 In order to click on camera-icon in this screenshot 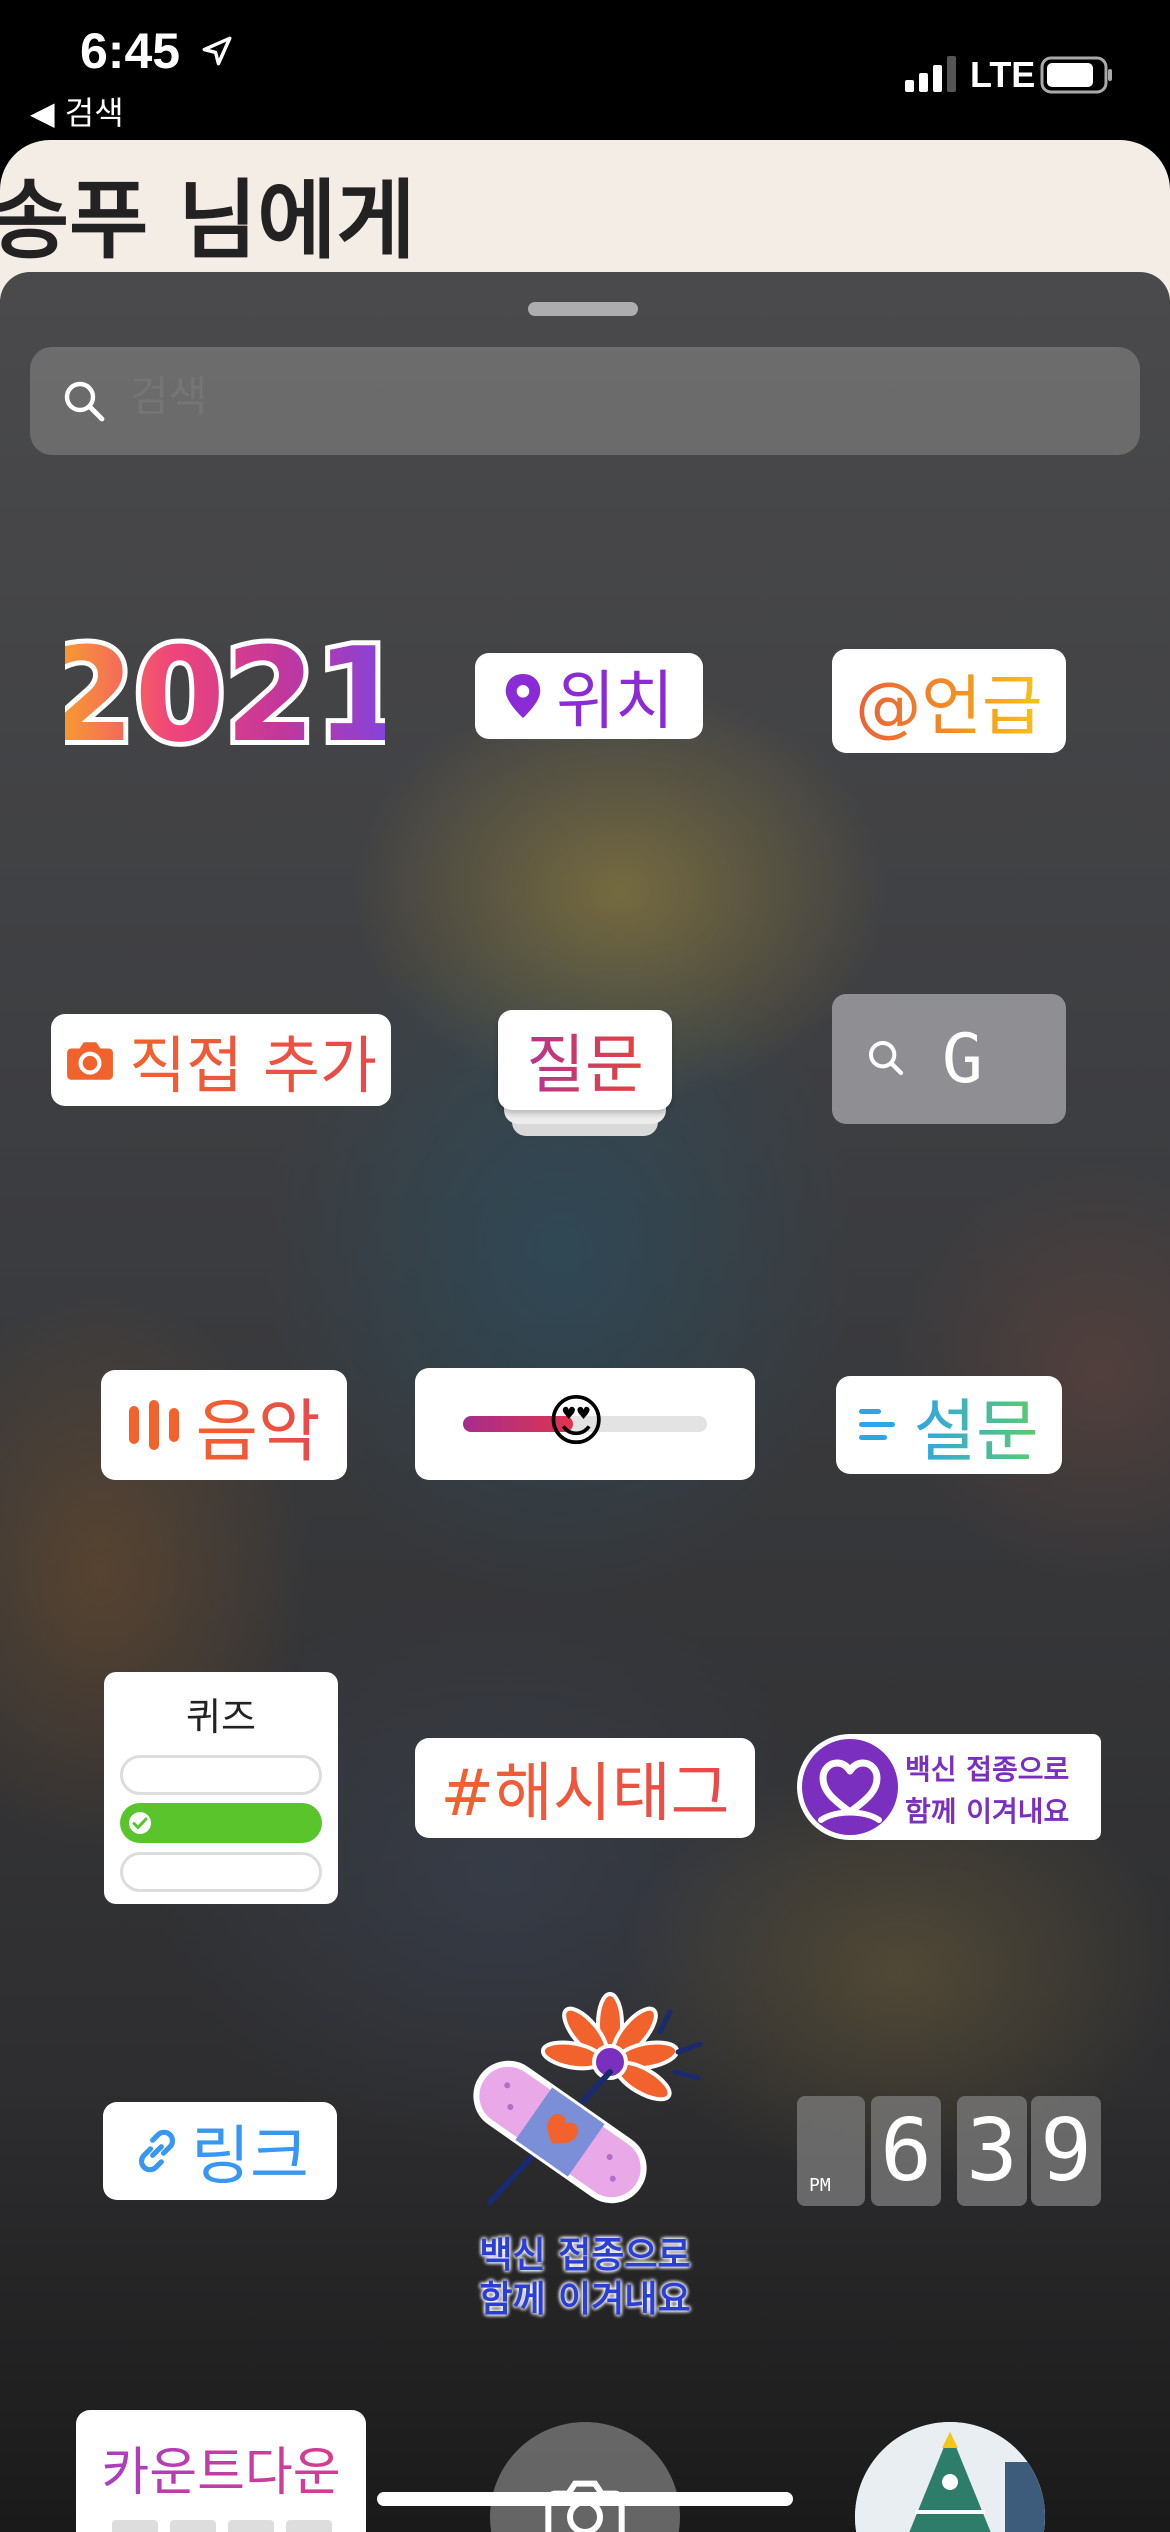, I will do `click(90, 1061)`.